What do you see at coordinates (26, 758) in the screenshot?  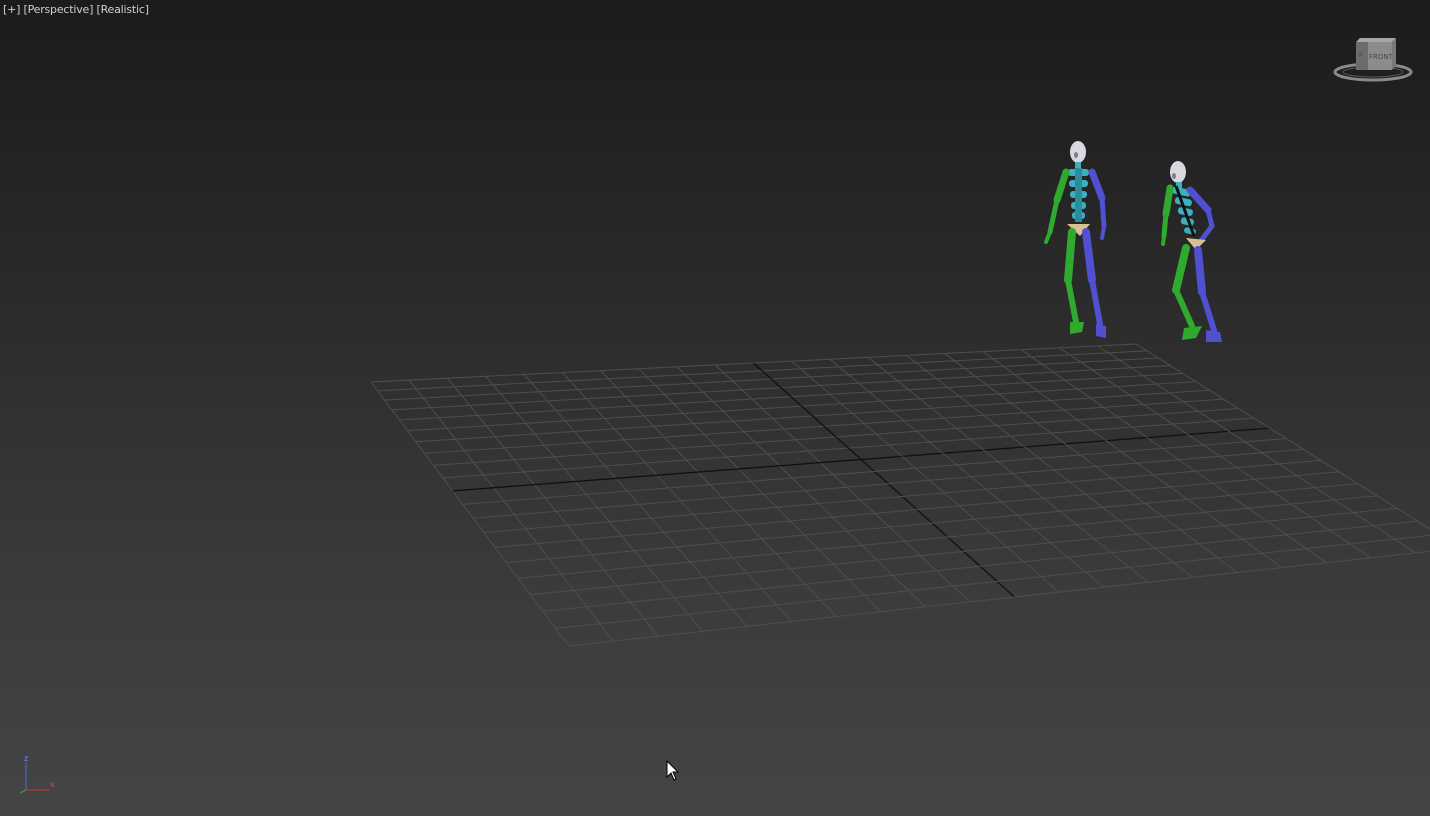 I see `axis-z-label: z` at bounding box center [26, 758].